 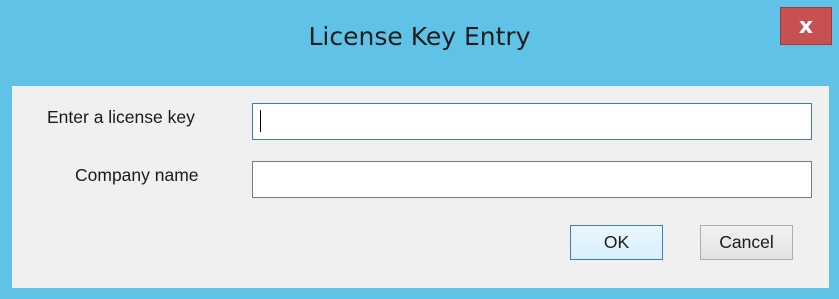 I want to click on cancel-button: Cancel, so click(x=746, y=242).